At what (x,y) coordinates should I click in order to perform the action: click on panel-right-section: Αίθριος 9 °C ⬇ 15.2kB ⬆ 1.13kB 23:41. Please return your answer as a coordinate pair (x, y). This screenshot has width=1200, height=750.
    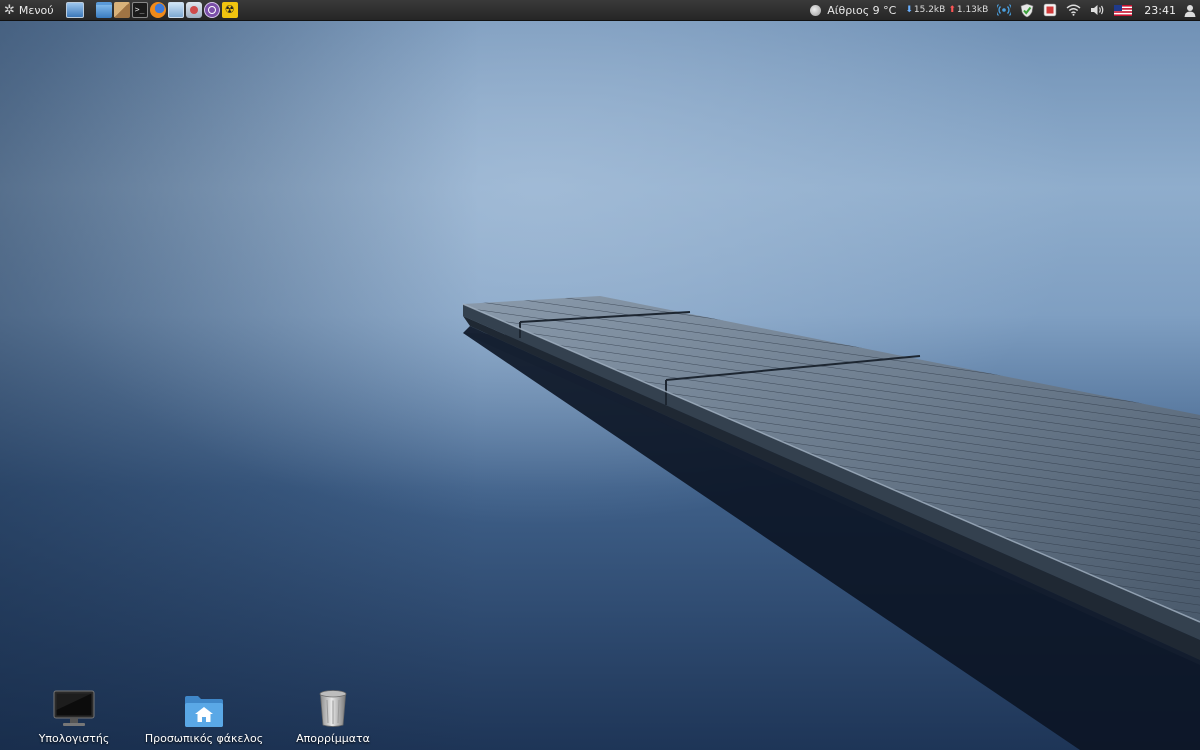
    Looking at the image, I should click on (1000, 10).